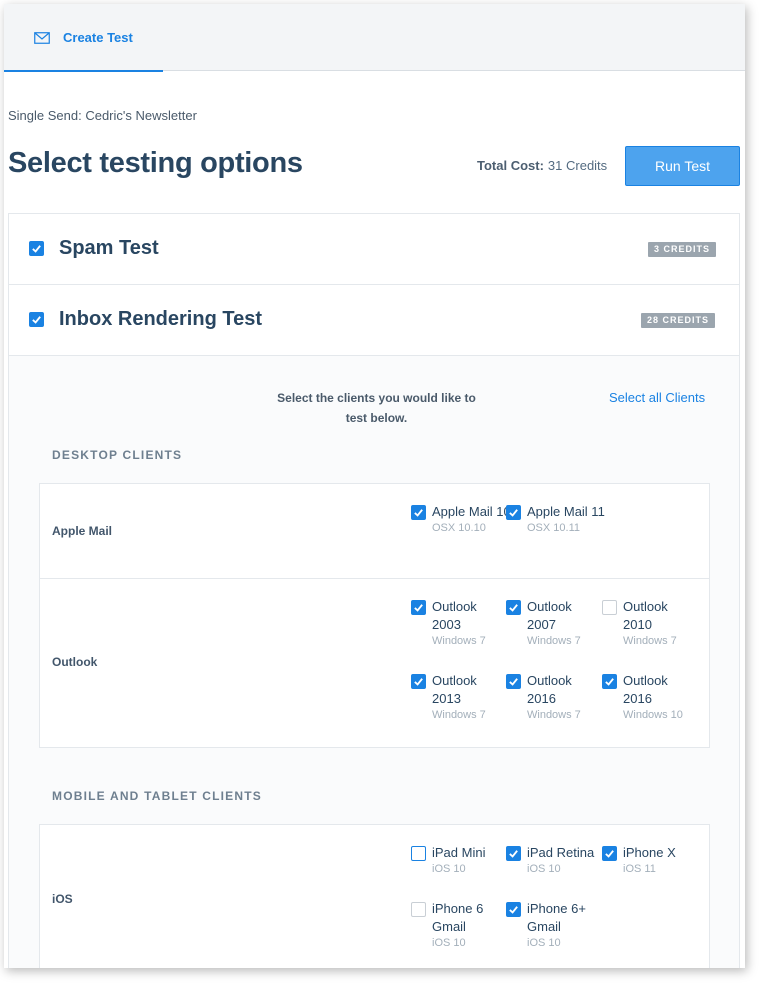  What do you see at coordinates (98, 37) in the screenshot?
I see `tab-label: Create Test` at bounding box center [98, 37].